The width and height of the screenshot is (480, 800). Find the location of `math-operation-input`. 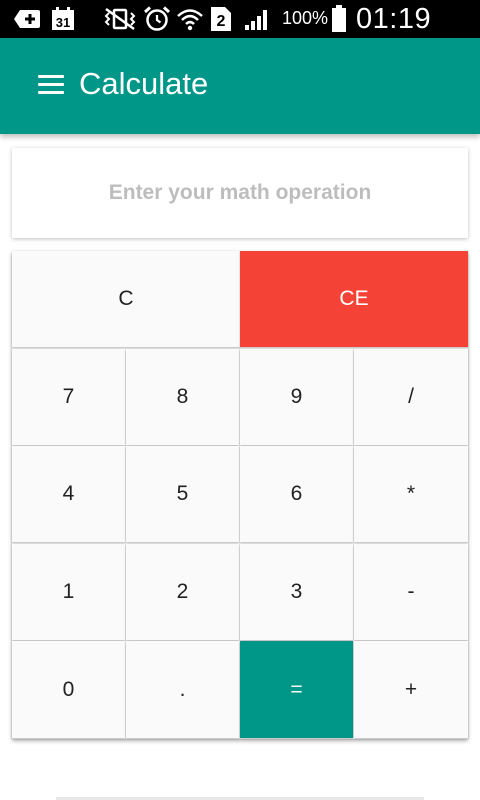

math-operation-input is located at coordinates (240, 193).